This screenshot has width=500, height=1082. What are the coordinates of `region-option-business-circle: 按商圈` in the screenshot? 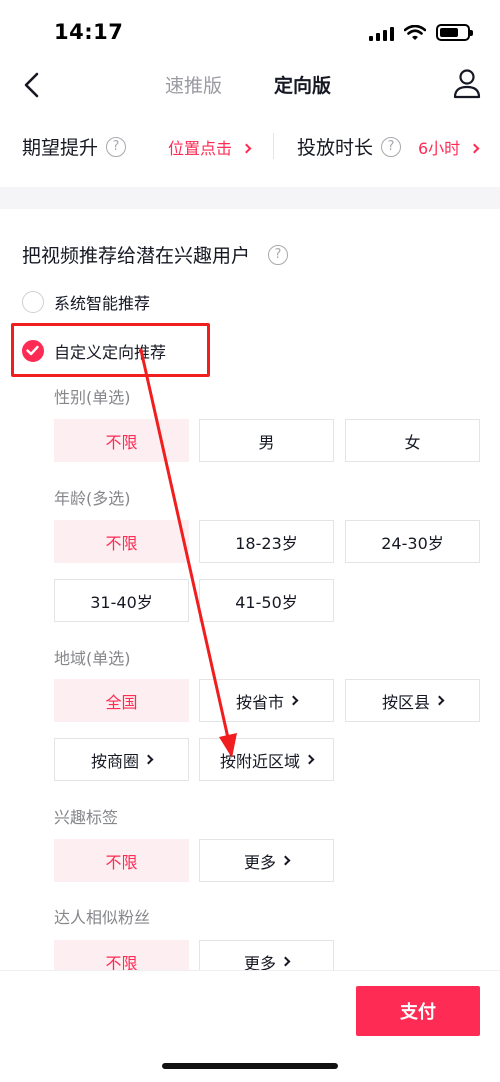 It's located at (121, 759).